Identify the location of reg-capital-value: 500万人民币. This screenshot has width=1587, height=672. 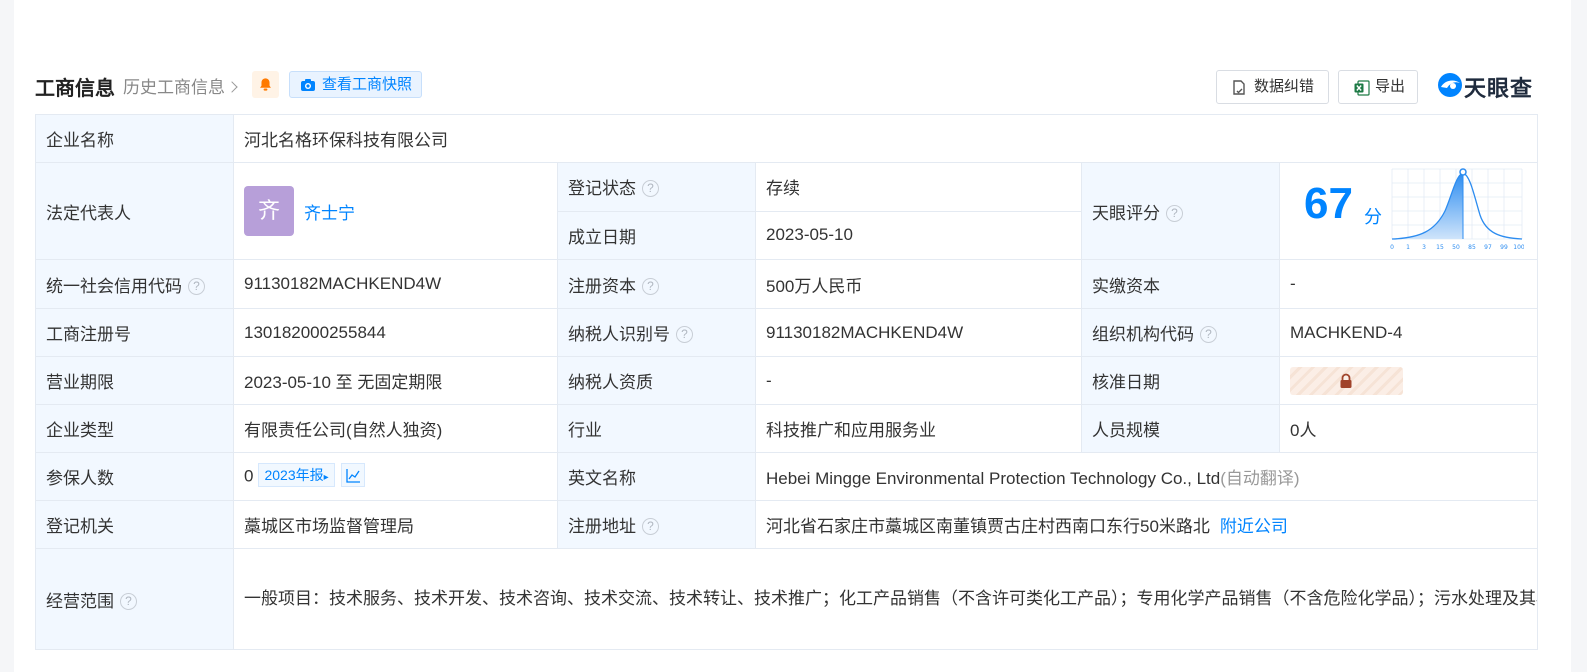
(918, 284).